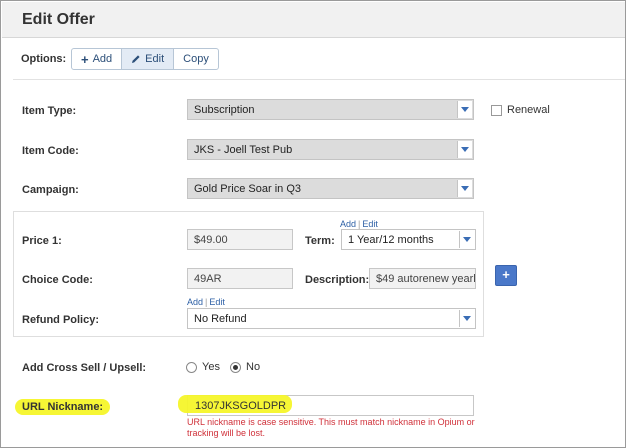 The width and height of the screenshot is (626, 448). I want to click on item-code-select: JKS - Joell Test Pub, so click(330, 149).